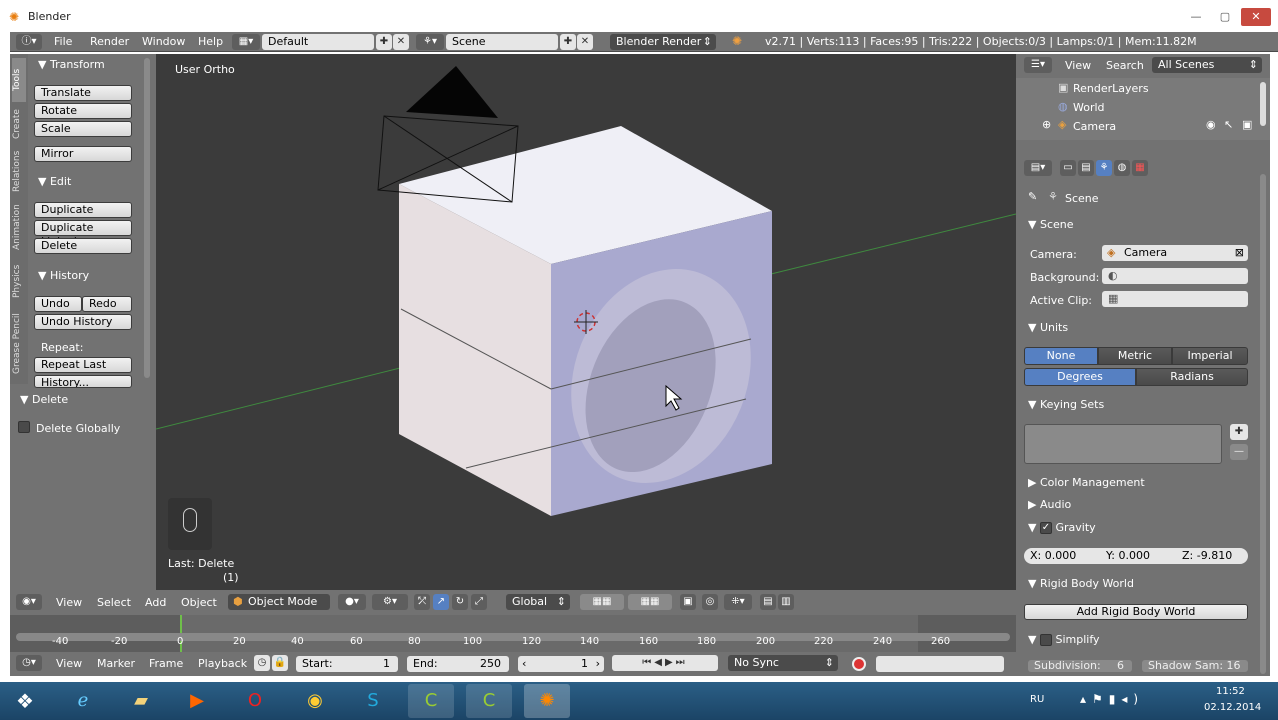 This screenshot has height=720, width=1278. Describe the element at coordinates (197, 701) in the screenshot. I see `media-player-icon: ▶` at that location.